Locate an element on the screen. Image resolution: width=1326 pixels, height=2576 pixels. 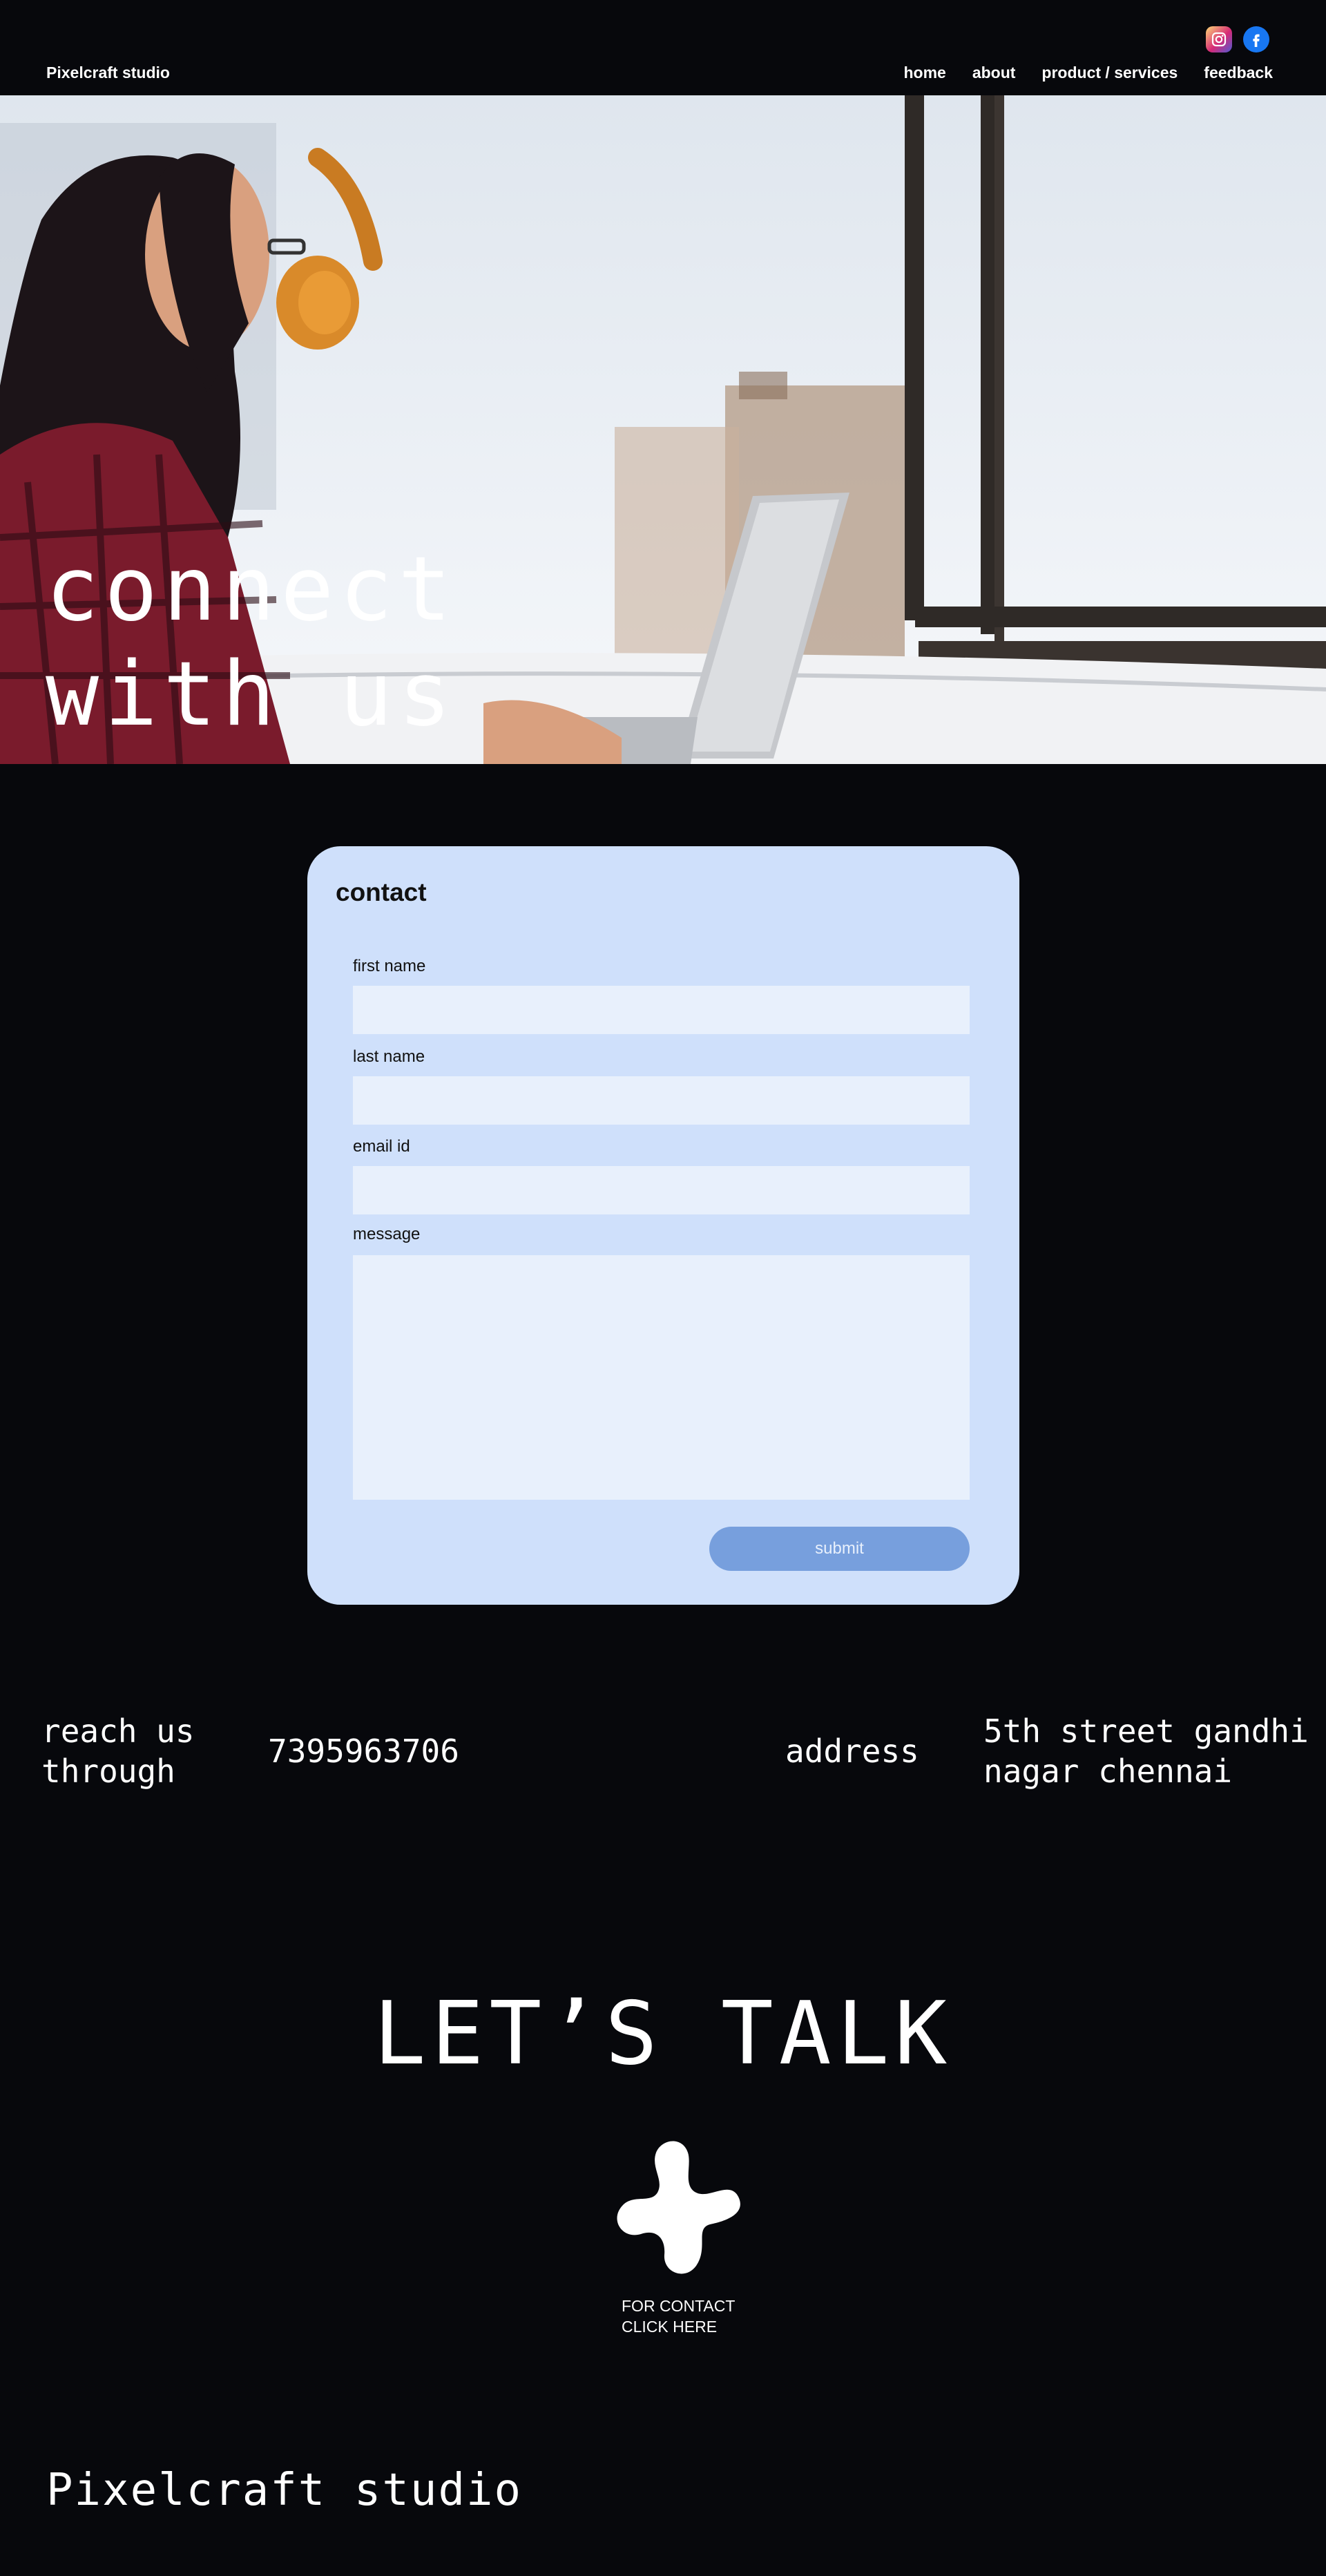
last-name-input is located at coordinates (661, 1100).